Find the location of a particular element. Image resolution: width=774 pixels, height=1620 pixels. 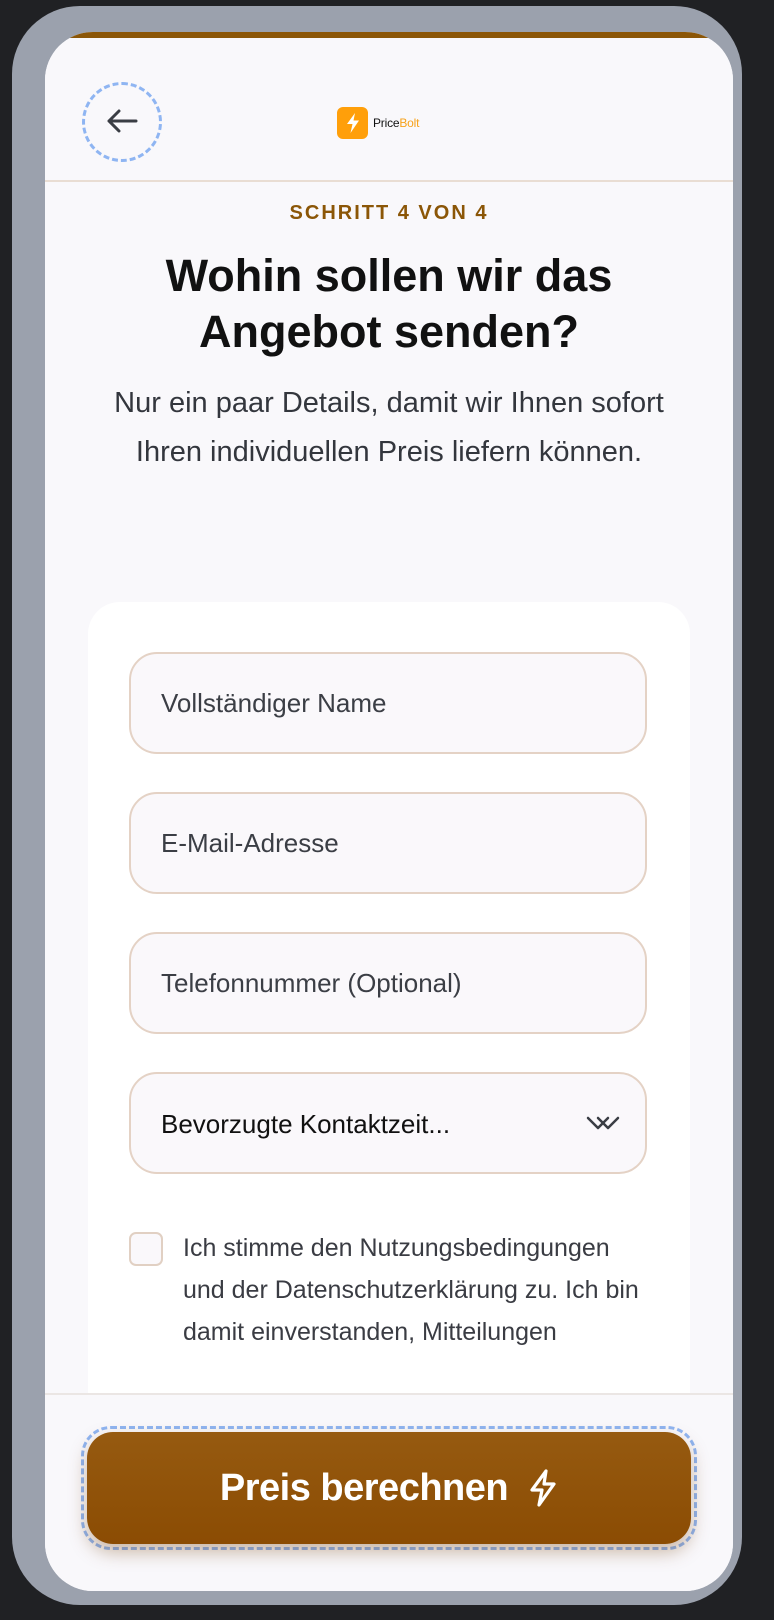

brand-name: PriceBolt is located at coordinates (396, 123).